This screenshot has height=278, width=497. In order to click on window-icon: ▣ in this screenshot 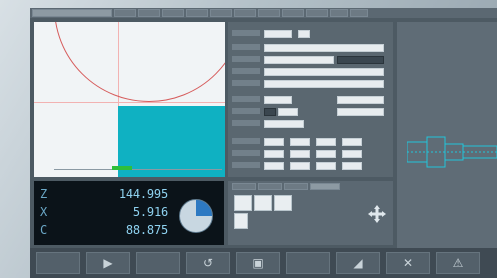, I will do `click(258, 263)`.